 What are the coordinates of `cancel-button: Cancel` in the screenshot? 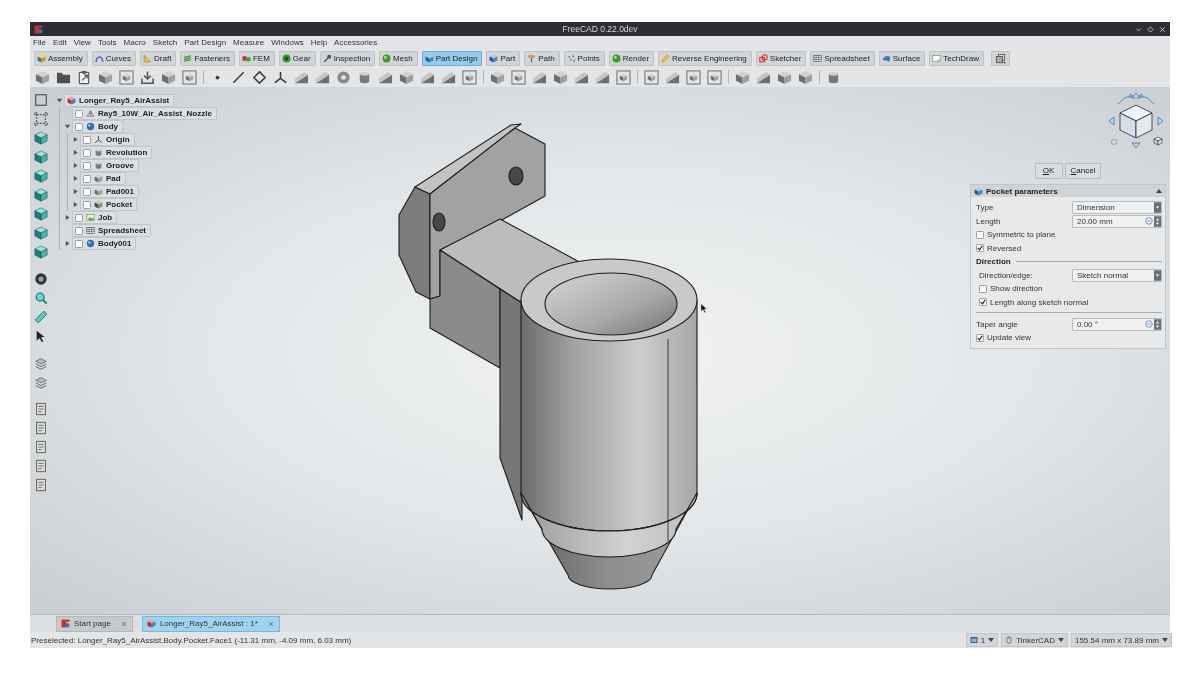 It's located at (1083, 171).